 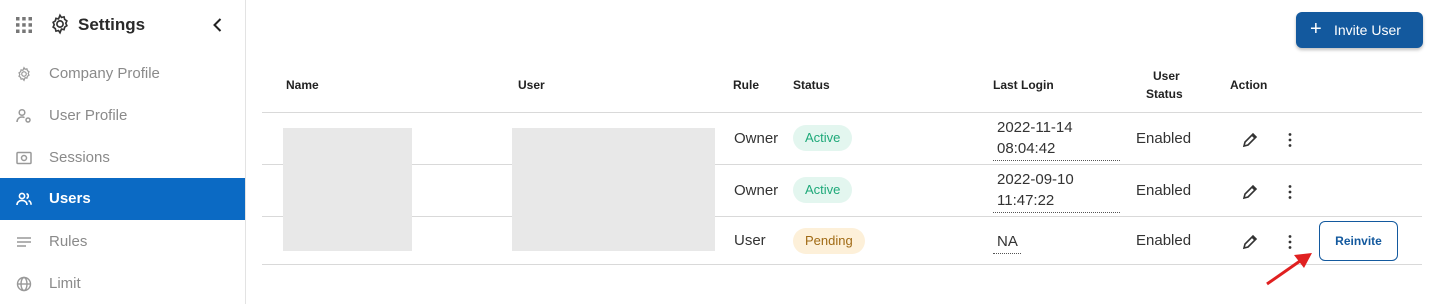 What do you see at coordinates (531, 85) in the screenshot?
I see `column-header-user: User` at bounding box center [531, 85].